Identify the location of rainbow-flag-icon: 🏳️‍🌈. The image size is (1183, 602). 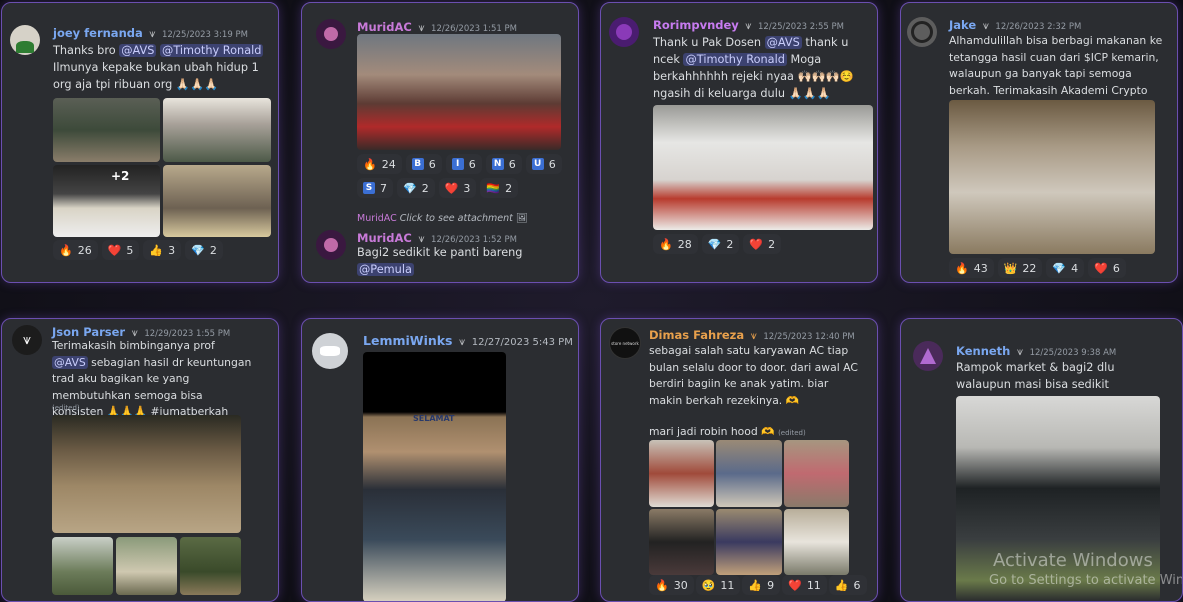
(493, 188).